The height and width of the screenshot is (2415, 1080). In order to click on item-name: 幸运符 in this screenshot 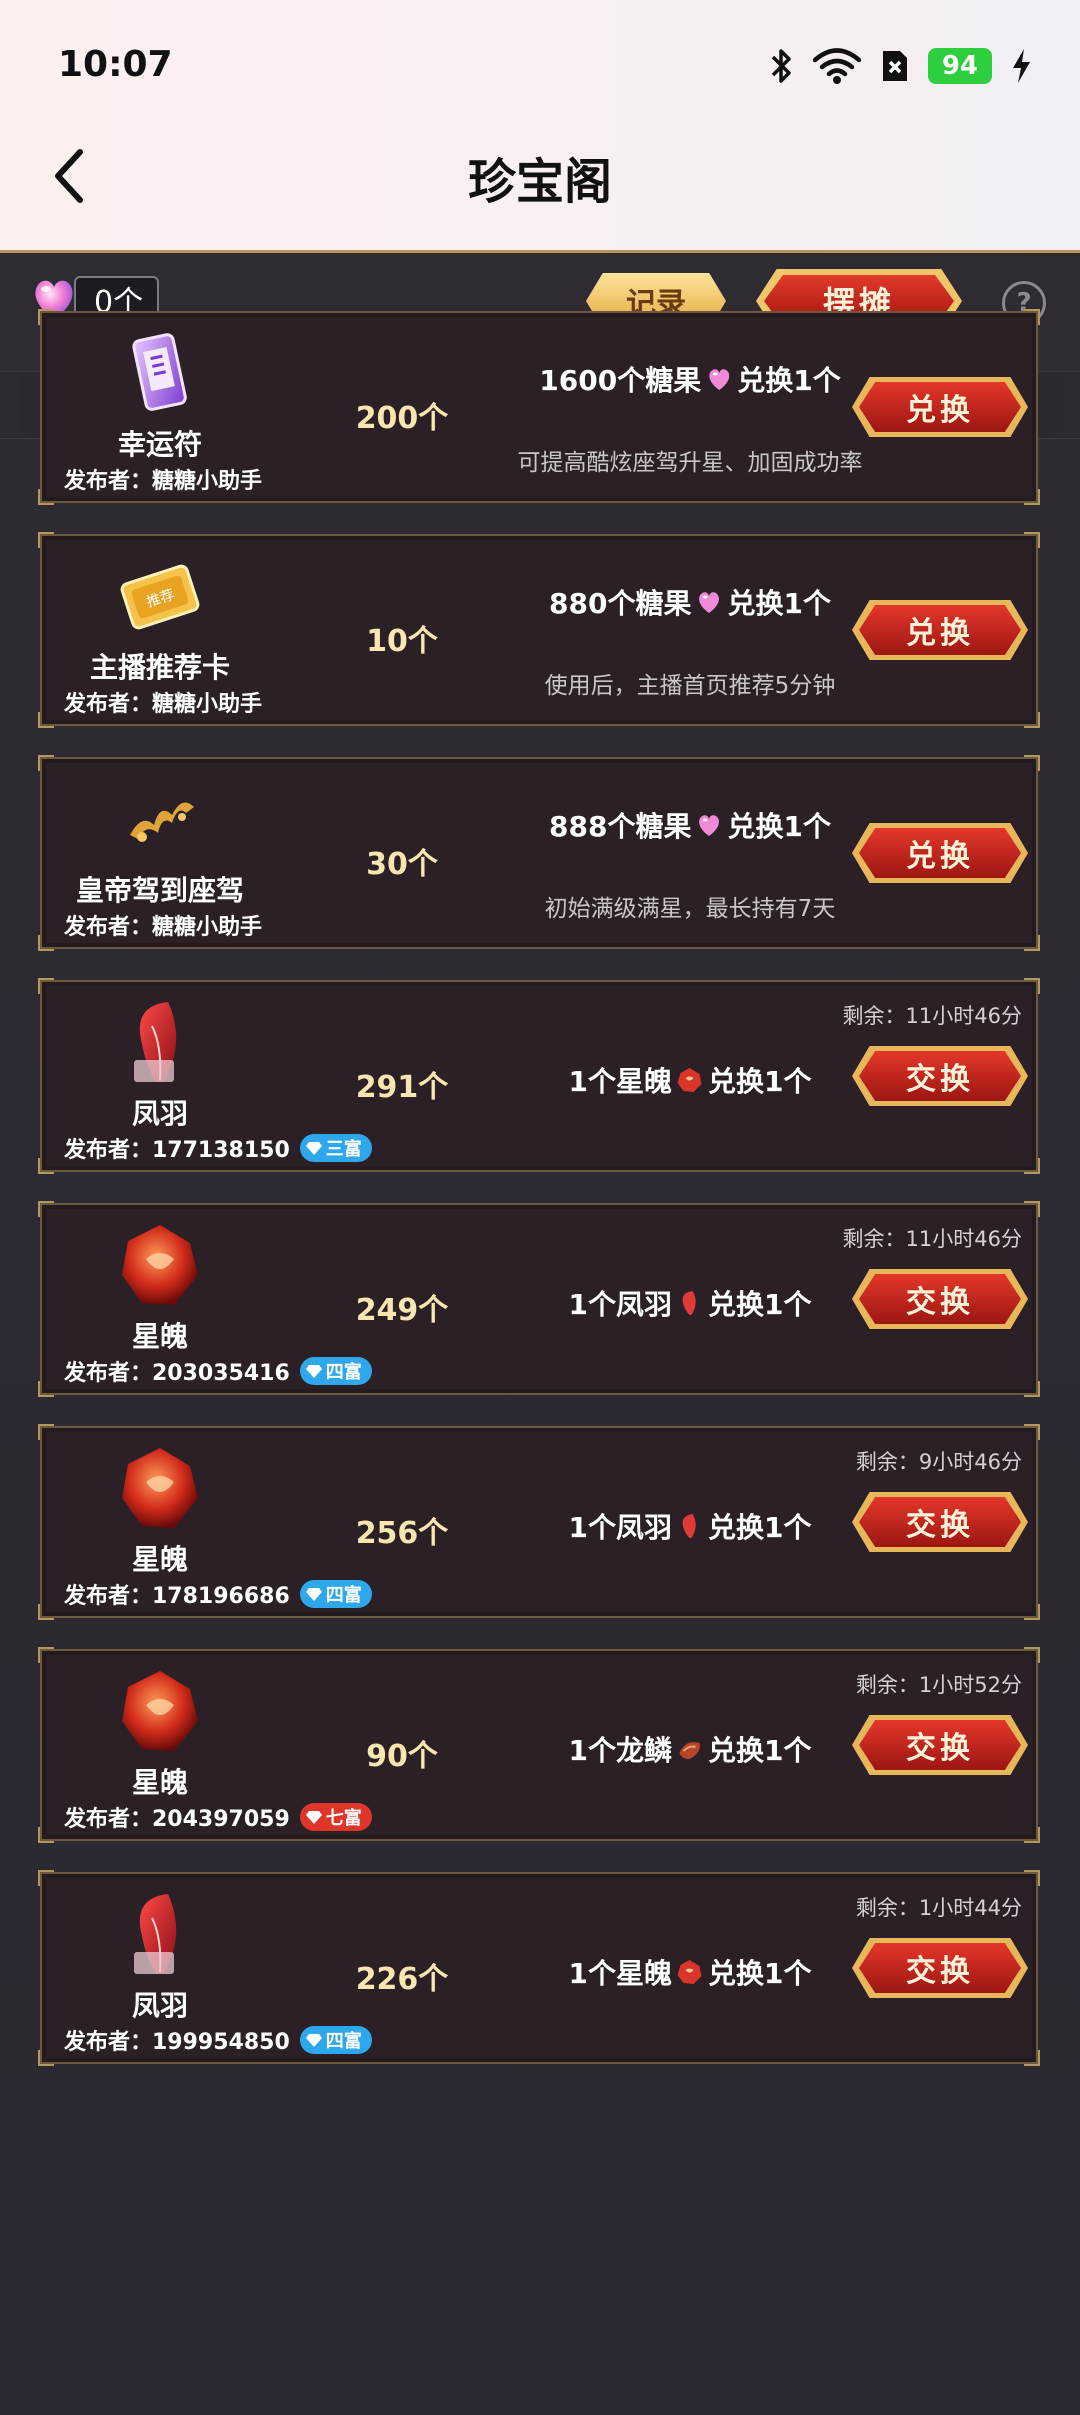, I will do `click(159, 444)`.